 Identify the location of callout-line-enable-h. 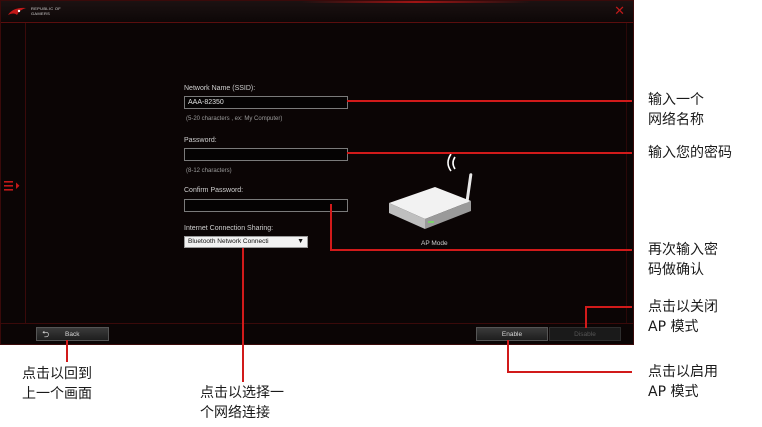
(569, 372).